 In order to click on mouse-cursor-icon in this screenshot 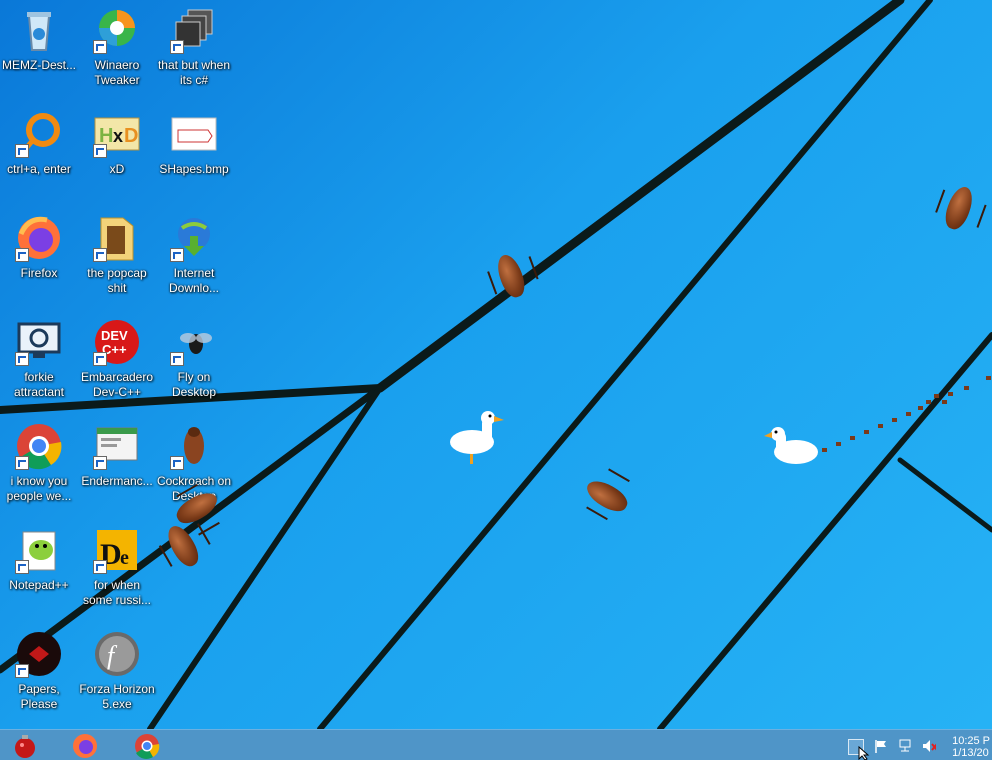, I will do `click(864, 753)`.